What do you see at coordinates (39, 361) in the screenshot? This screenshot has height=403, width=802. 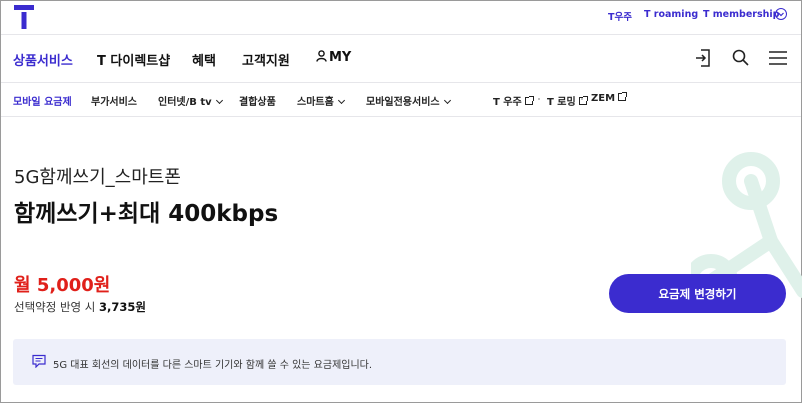 I see `message-icon` at bounding box center [39, 361].